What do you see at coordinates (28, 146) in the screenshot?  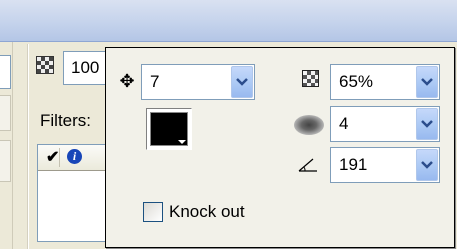 I see `panel-divider` at bounding box center [28, 146].